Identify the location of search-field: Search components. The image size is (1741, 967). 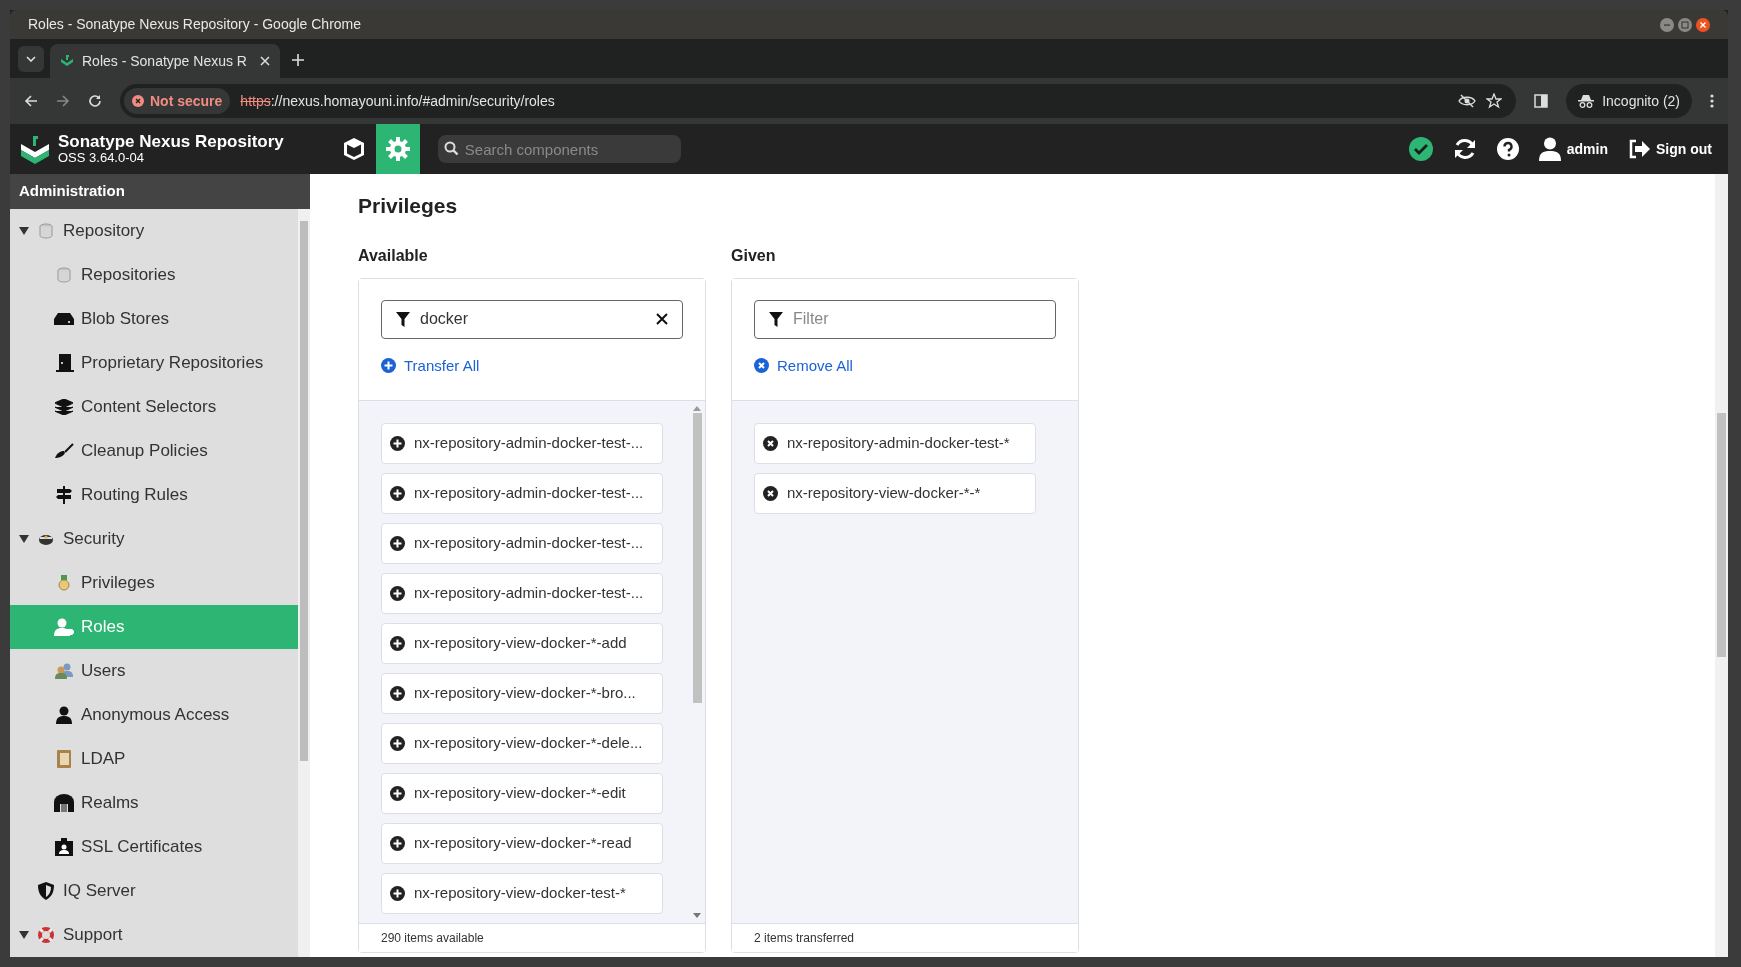
(559, 149).